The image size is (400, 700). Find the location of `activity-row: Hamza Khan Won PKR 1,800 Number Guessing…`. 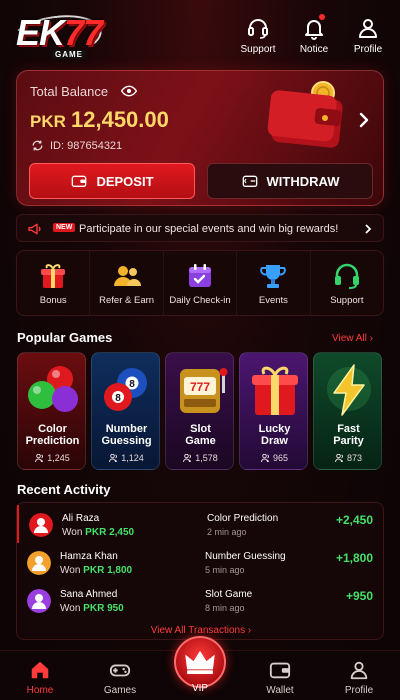

activity-row: Hamza Khan Won PKR 1,800 Number Guessing… is located at coordinates (201, 562).